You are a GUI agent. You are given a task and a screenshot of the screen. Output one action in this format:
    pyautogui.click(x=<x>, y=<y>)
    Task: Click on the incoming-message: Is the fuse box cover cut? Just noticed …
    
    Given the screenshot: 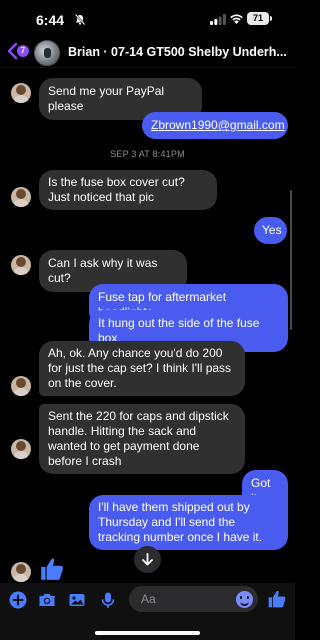 What is the action you would take?
    pyautogui.click(x=128, y=190)
    